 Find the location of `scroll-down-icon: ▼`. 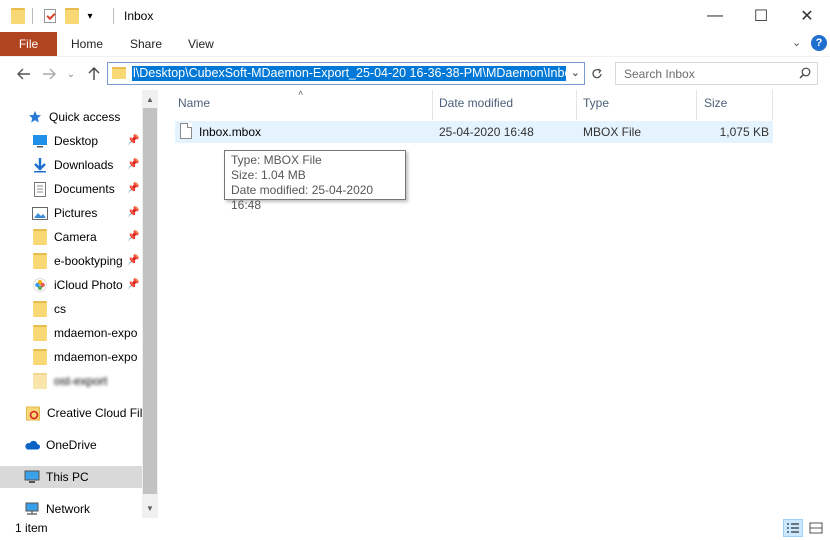

scroll-down-icon: ▼ is located at coordinates (150, 508).